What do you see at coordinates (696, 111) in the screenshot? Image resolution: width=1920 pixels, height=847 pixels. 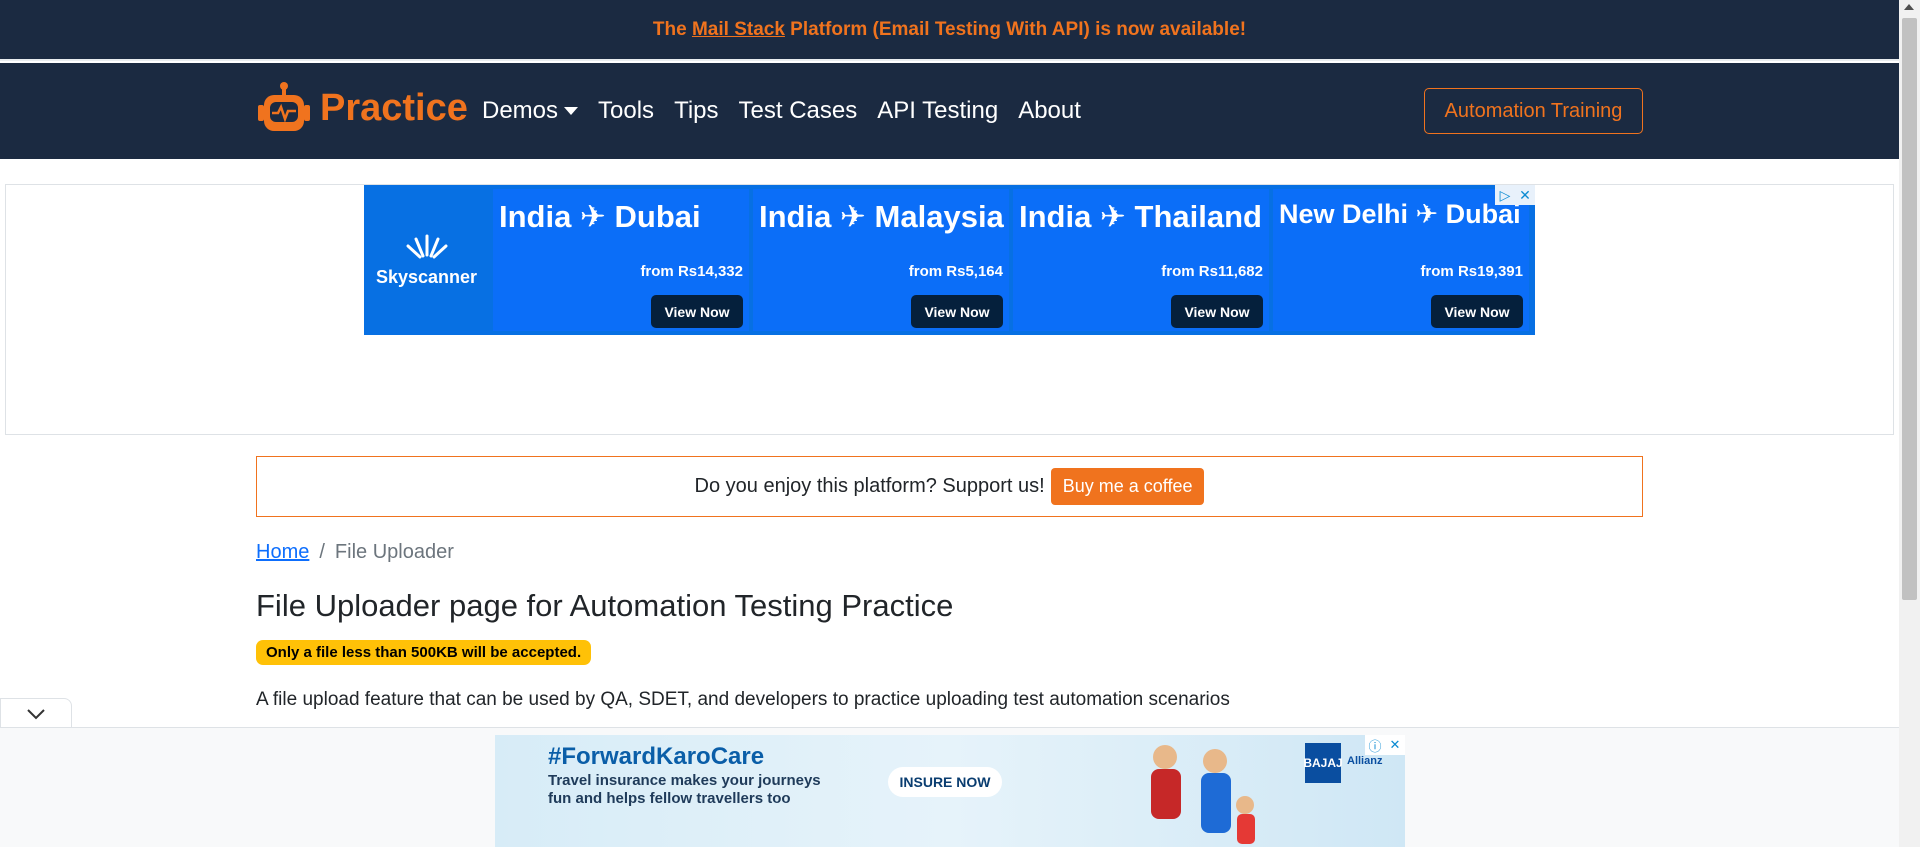 I see `nav-item-tips: Tips` at bounding box center [696, 111].